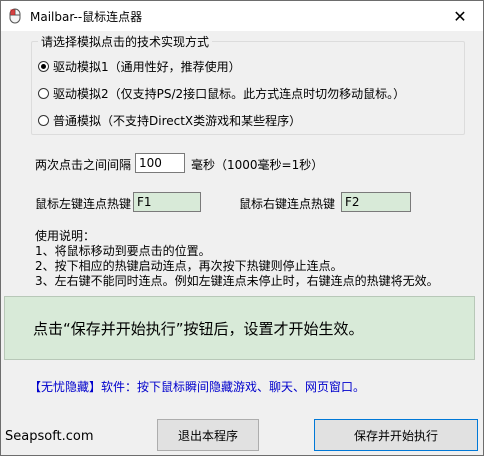 The width and height of the screenshot is (484, 456). Describe the element at coordinates (376, 202) in the screenshot. I see `right-hotkey-input` at that location.